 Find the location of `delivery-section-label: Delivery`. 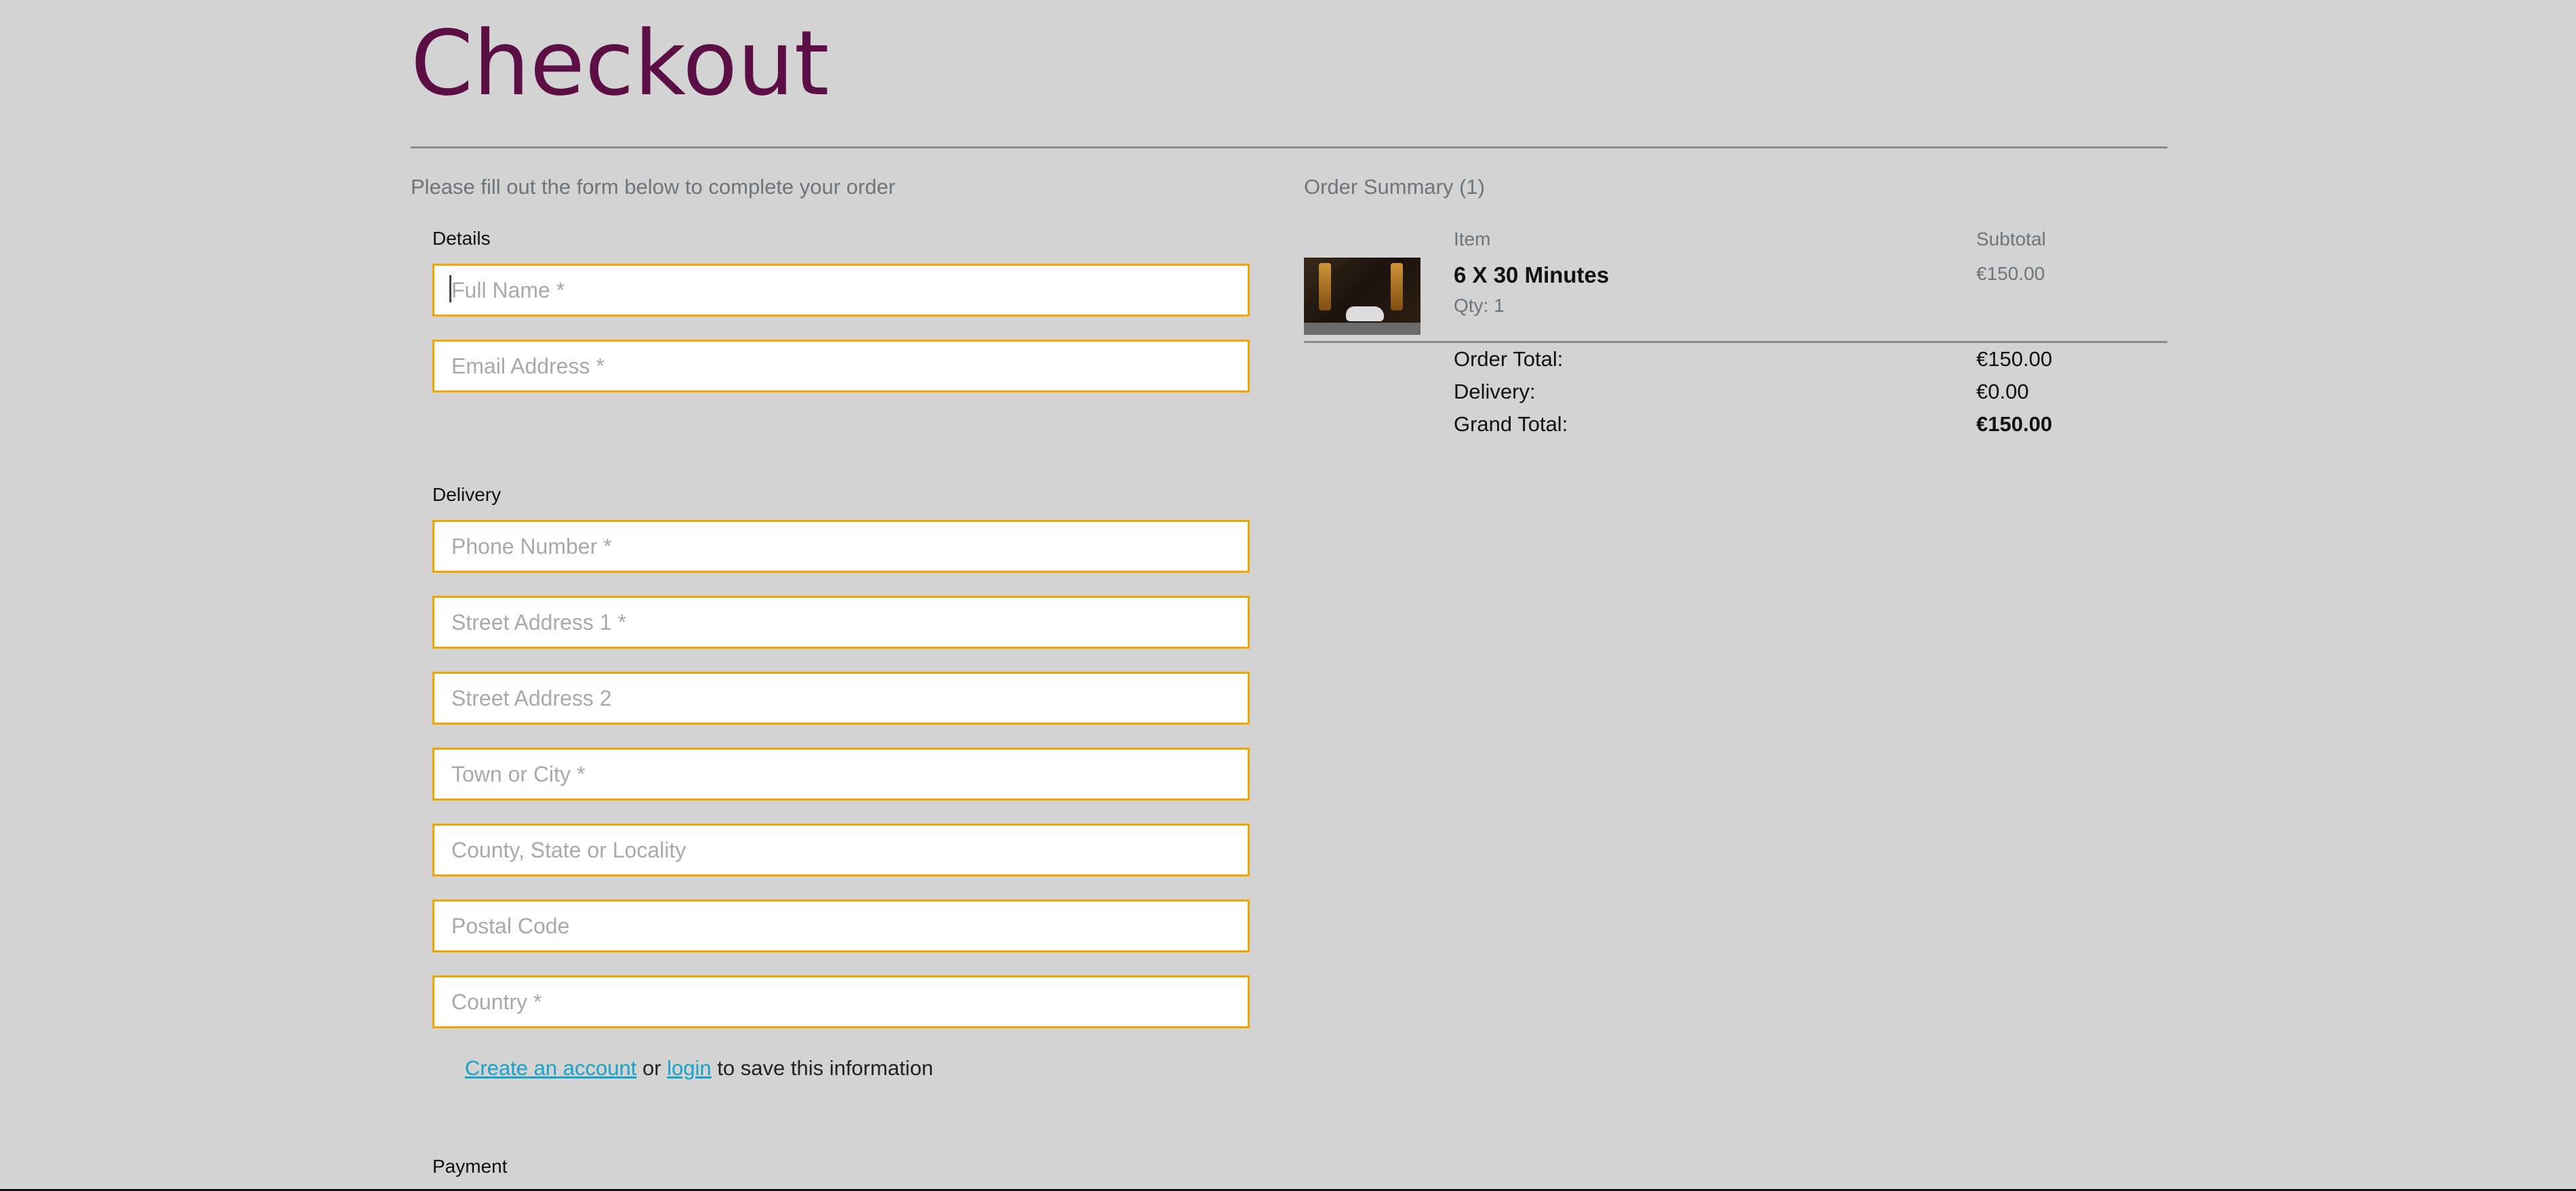

delivery-section-label: Delivery is located at coordinates (467, 494).